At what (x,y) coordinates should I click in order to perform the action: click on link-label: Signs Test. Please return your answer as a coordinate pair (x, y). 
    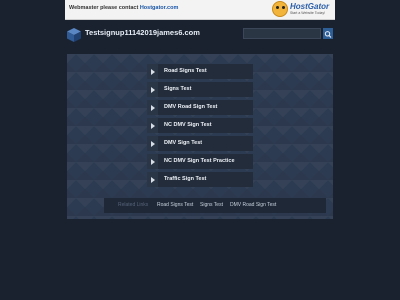
    Looking at the image, I should click on (178, 89).